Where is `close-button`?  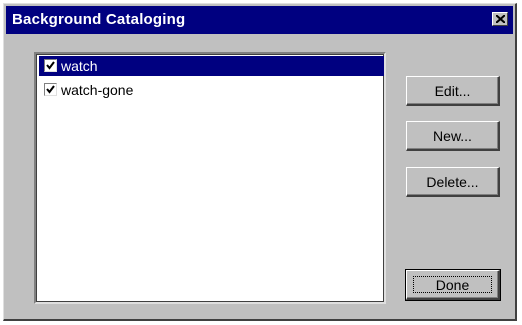
close-button is located at coordinates (500, 19).